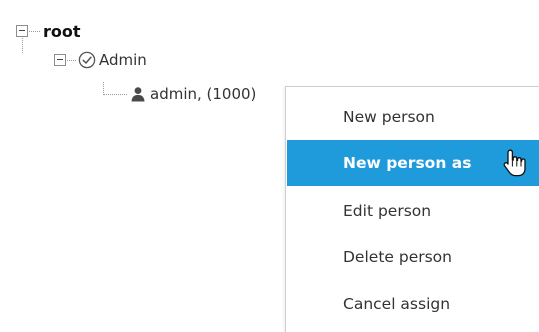 The image size is (539, 332). What do you see at coordinates (62, 31) in the screenshot?
I see `tree-node-label: root` at bounding box center [62, 31].